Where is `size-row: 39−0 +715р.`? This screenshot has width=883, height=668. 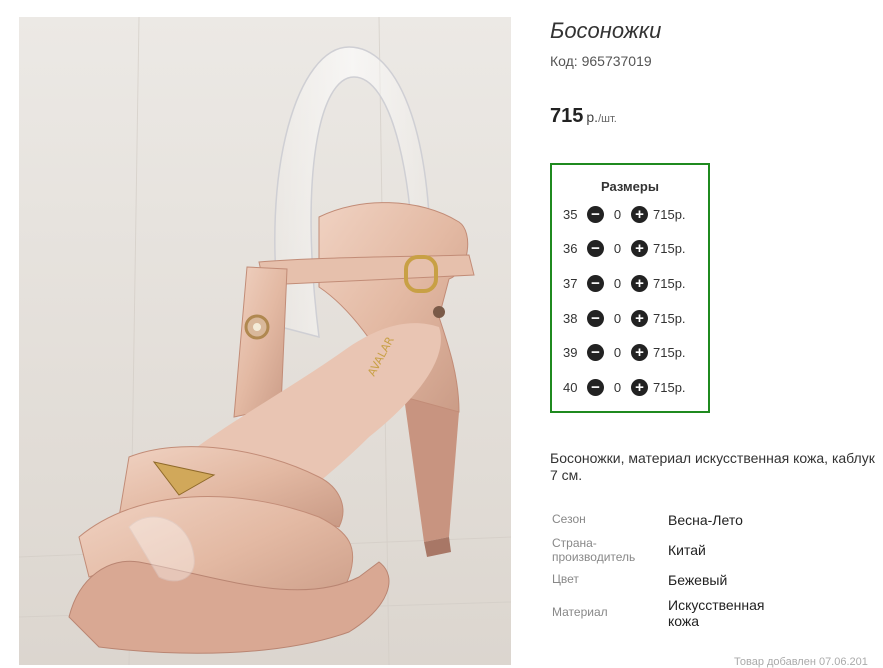 size-row: 39−0 +715р. is located at coordinates (635, 353).